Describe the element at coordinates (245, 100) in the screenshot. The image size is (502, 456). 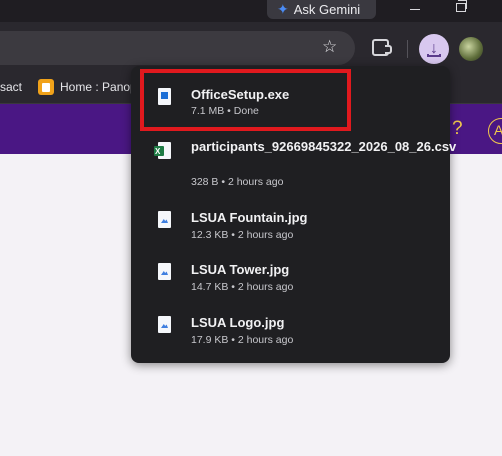
I see `highlight-box` at that location.